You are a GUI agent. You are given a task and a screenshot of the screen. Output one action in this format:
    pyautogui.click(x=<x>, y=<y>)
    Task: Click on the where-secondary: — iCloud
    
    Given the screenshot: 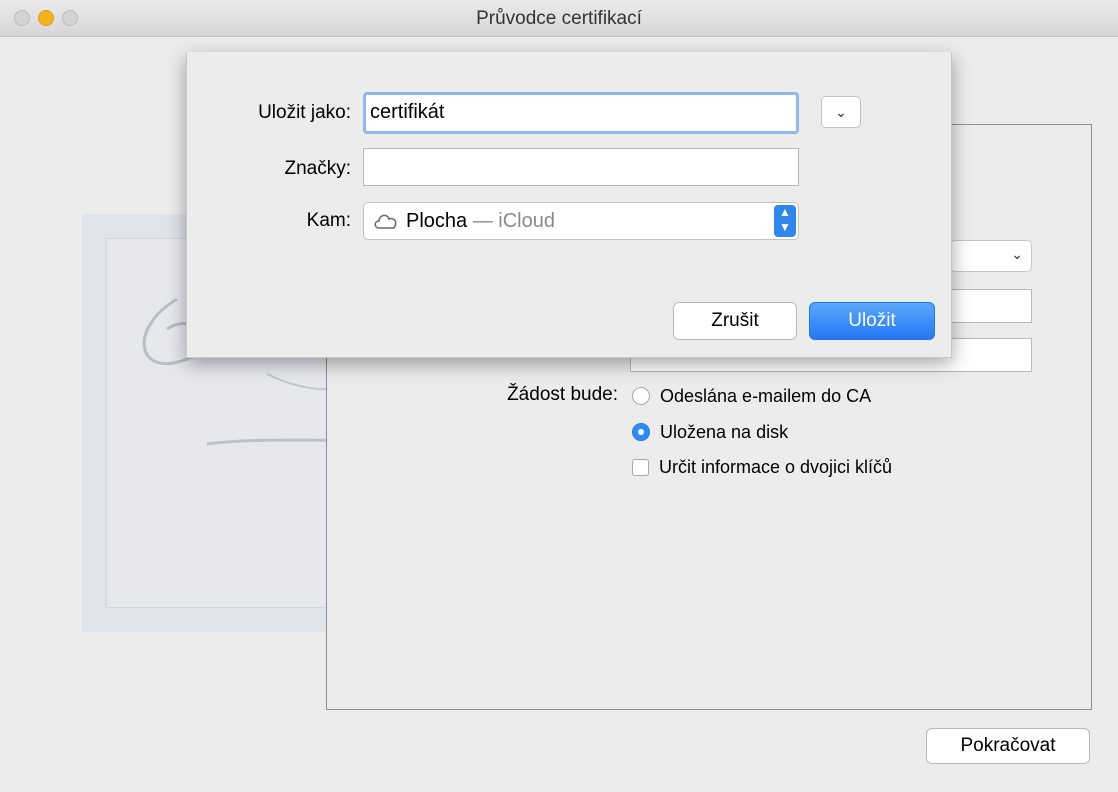 What is the action you would take?
    pyautogui.click(x=513, y=221)
    